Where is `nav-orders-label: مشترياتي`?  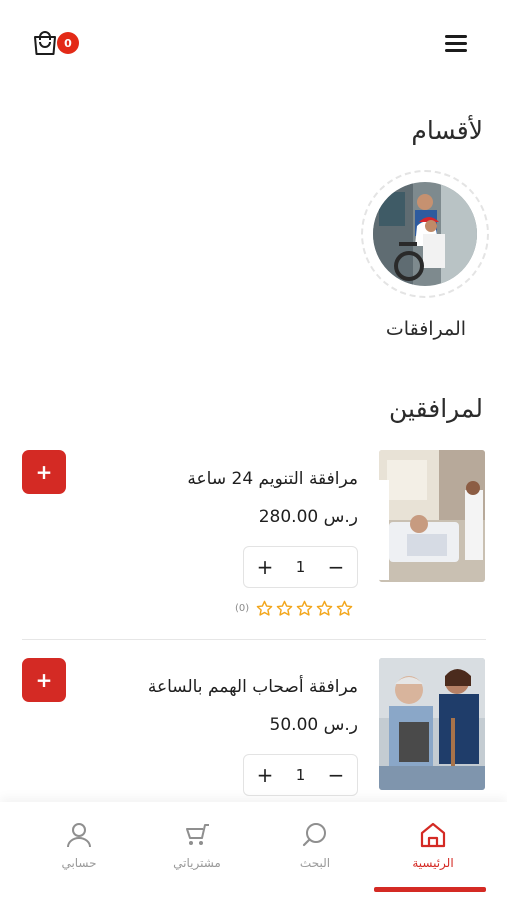
nav-orders-label: مشترياتي is located at coordinates (197, 863).